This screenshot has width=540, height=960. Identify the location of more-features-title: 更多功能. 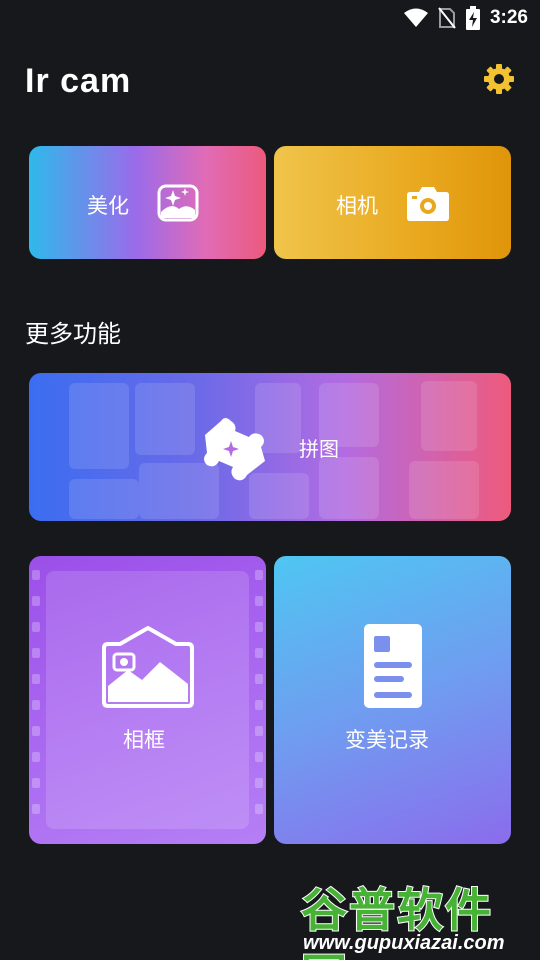
(73, 334).